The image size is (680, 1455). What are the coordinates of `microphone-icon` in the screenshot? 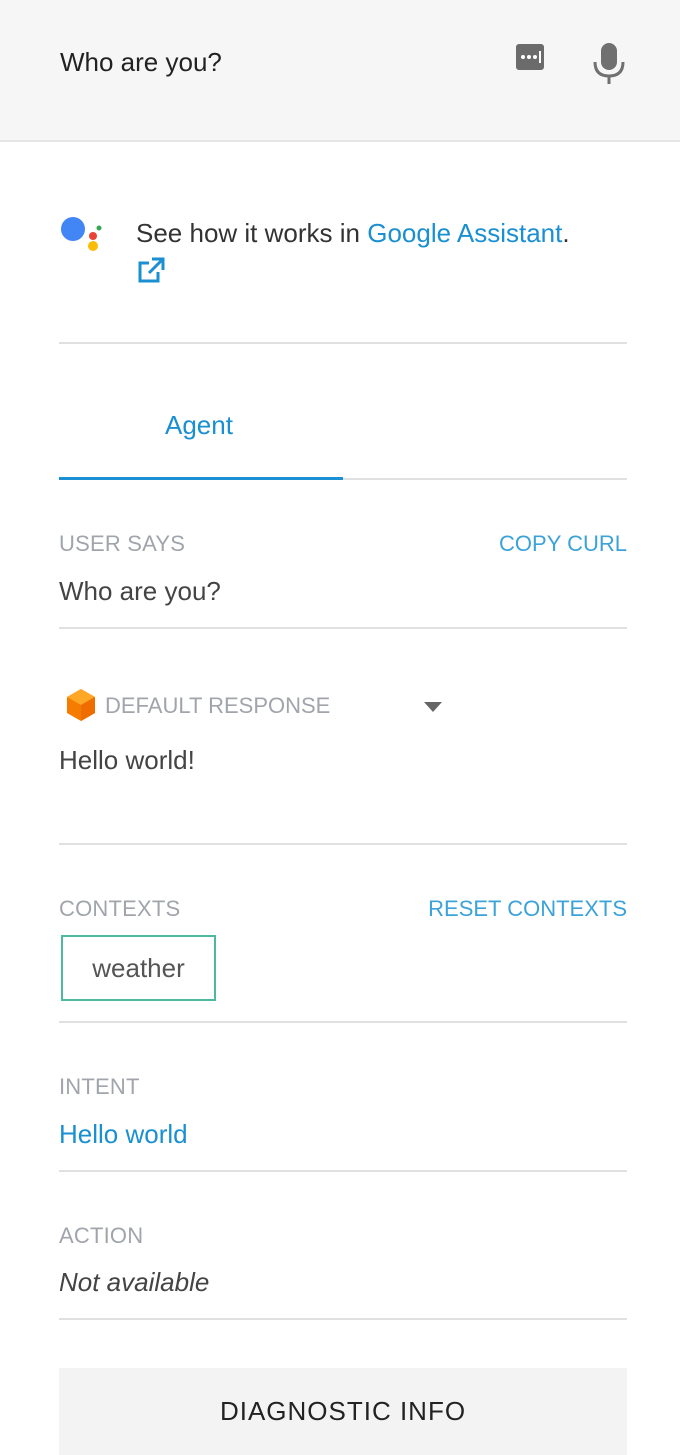 It's located at (609, 63).